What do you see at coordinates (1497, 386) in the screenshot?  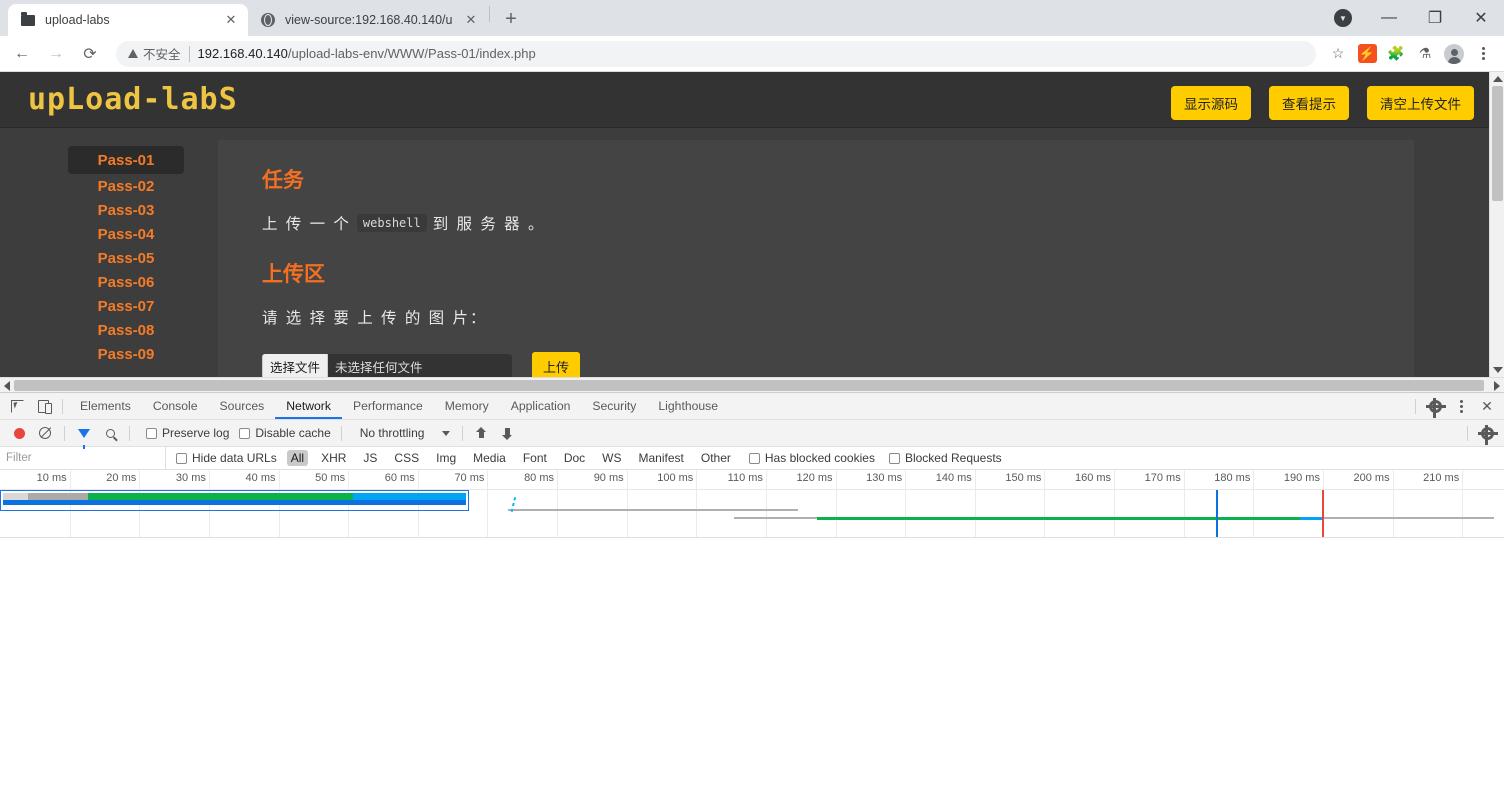 I see `scroll-right-arrow-icon` at bounding box center [1497, 386].